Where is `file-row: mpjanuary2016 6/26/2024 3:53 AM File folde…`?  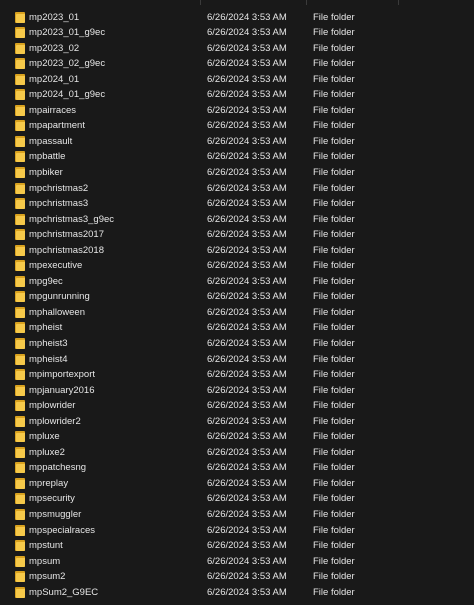
file-row: mpjanuary2016 6/26/2024 3:53 AM File folde… is located at coordinates (237, 391).